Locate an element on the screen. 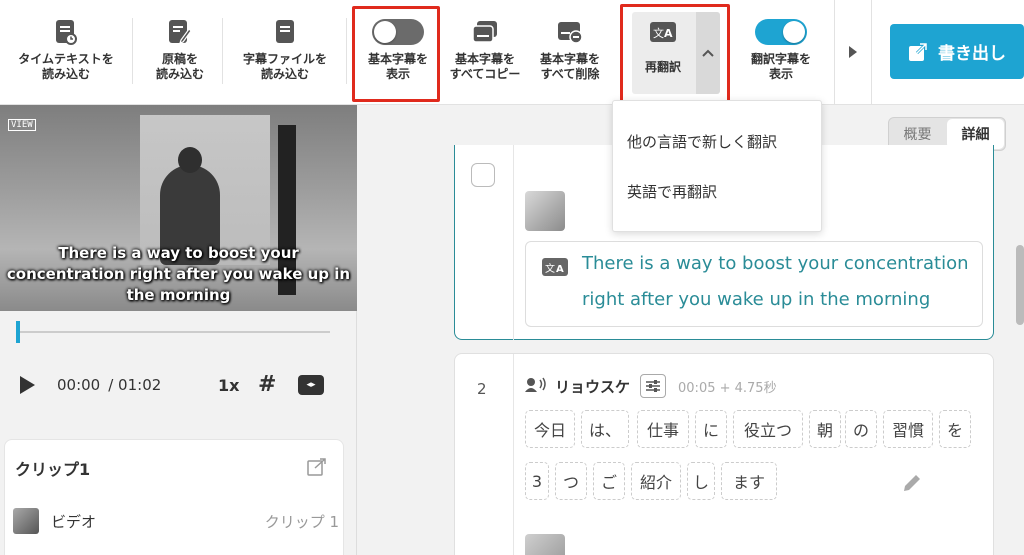 The image size is (1024, 555). clip-row-meta: クリップ 1 is located at coordinates (301, 521).